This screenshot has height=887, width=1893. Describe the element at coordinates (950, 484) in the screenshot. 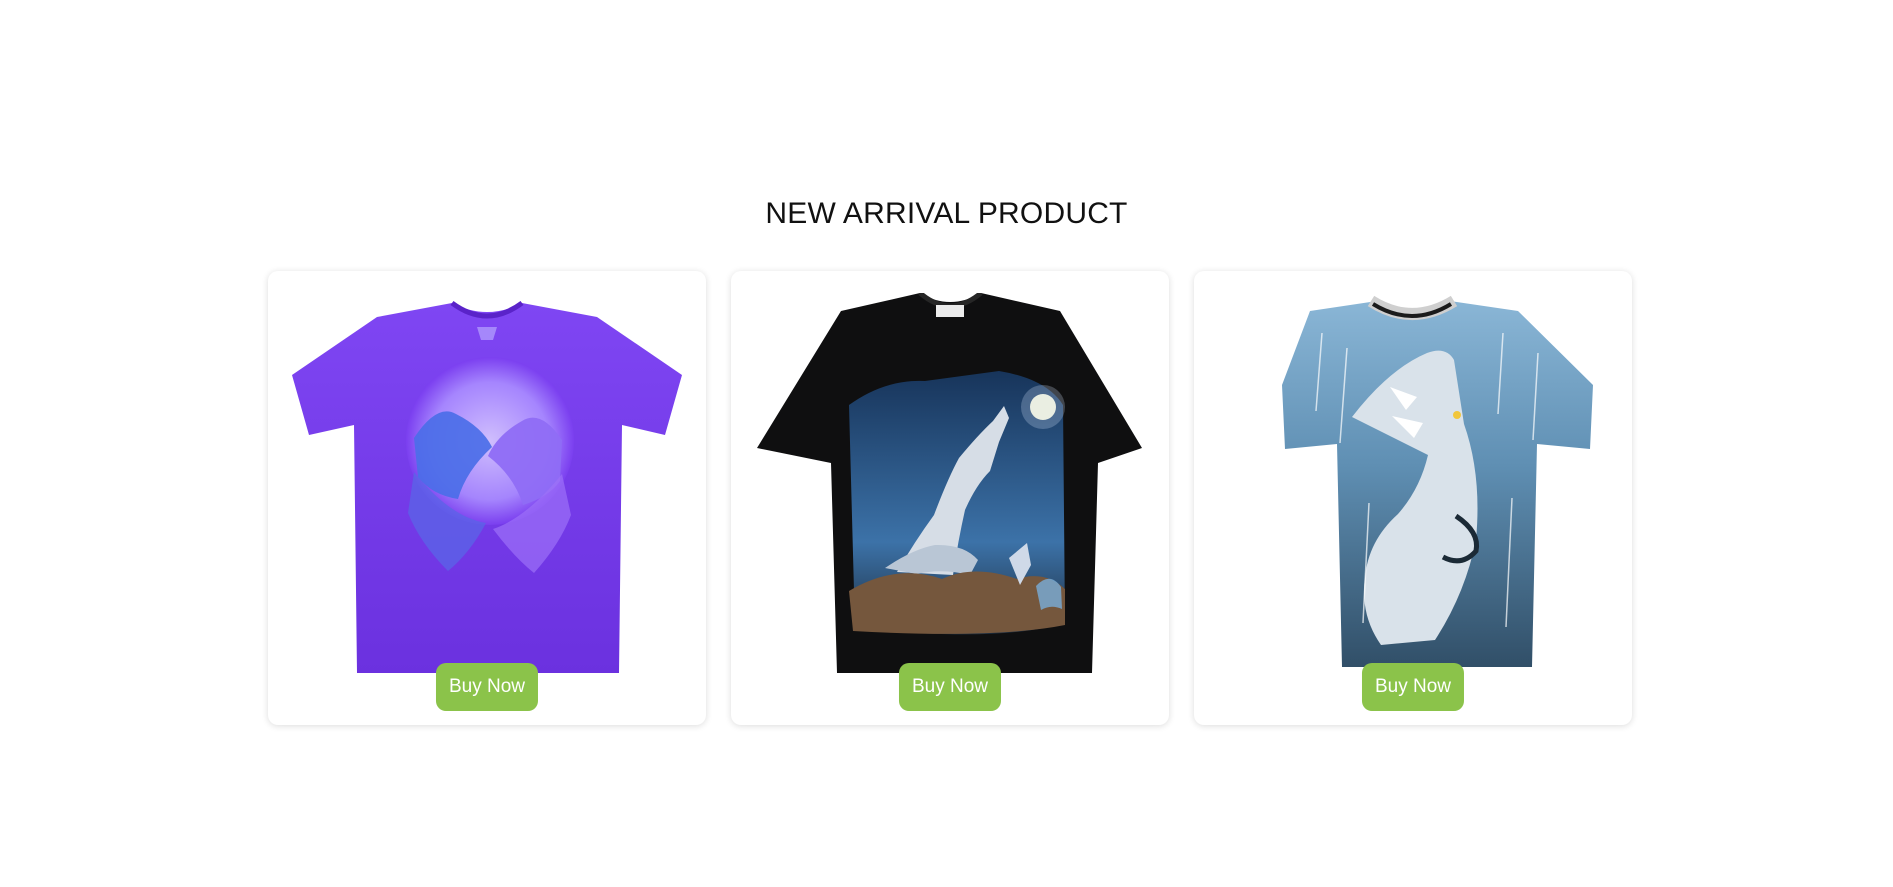

I see `black-wolf-tshirt-image` at that location.